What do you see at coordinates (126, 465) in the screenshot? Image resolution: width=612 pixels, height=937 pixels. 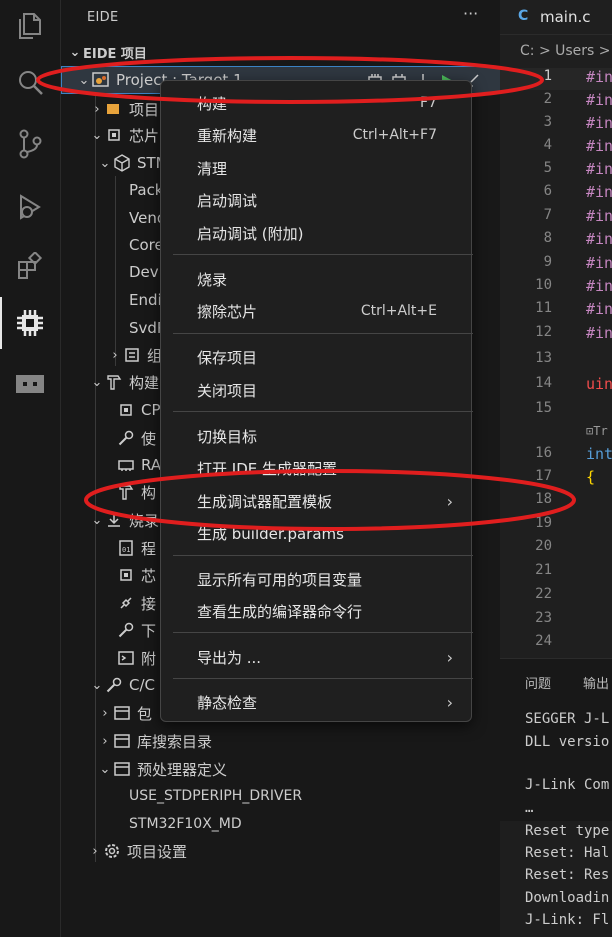 I see `memory-icon` at bounding box center [126, 465].